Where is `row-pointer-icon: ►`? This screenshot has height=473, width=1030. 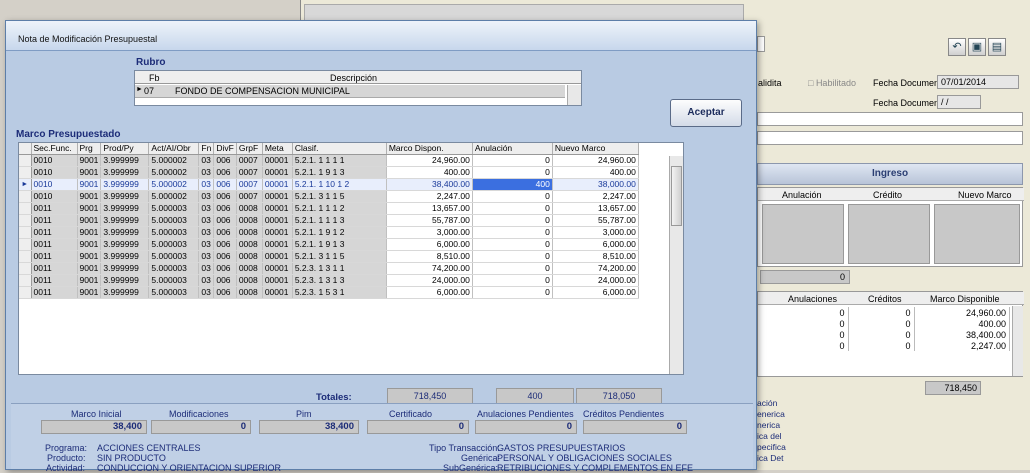
row-pointer-icon: ► is located at coordinates (25, 184).